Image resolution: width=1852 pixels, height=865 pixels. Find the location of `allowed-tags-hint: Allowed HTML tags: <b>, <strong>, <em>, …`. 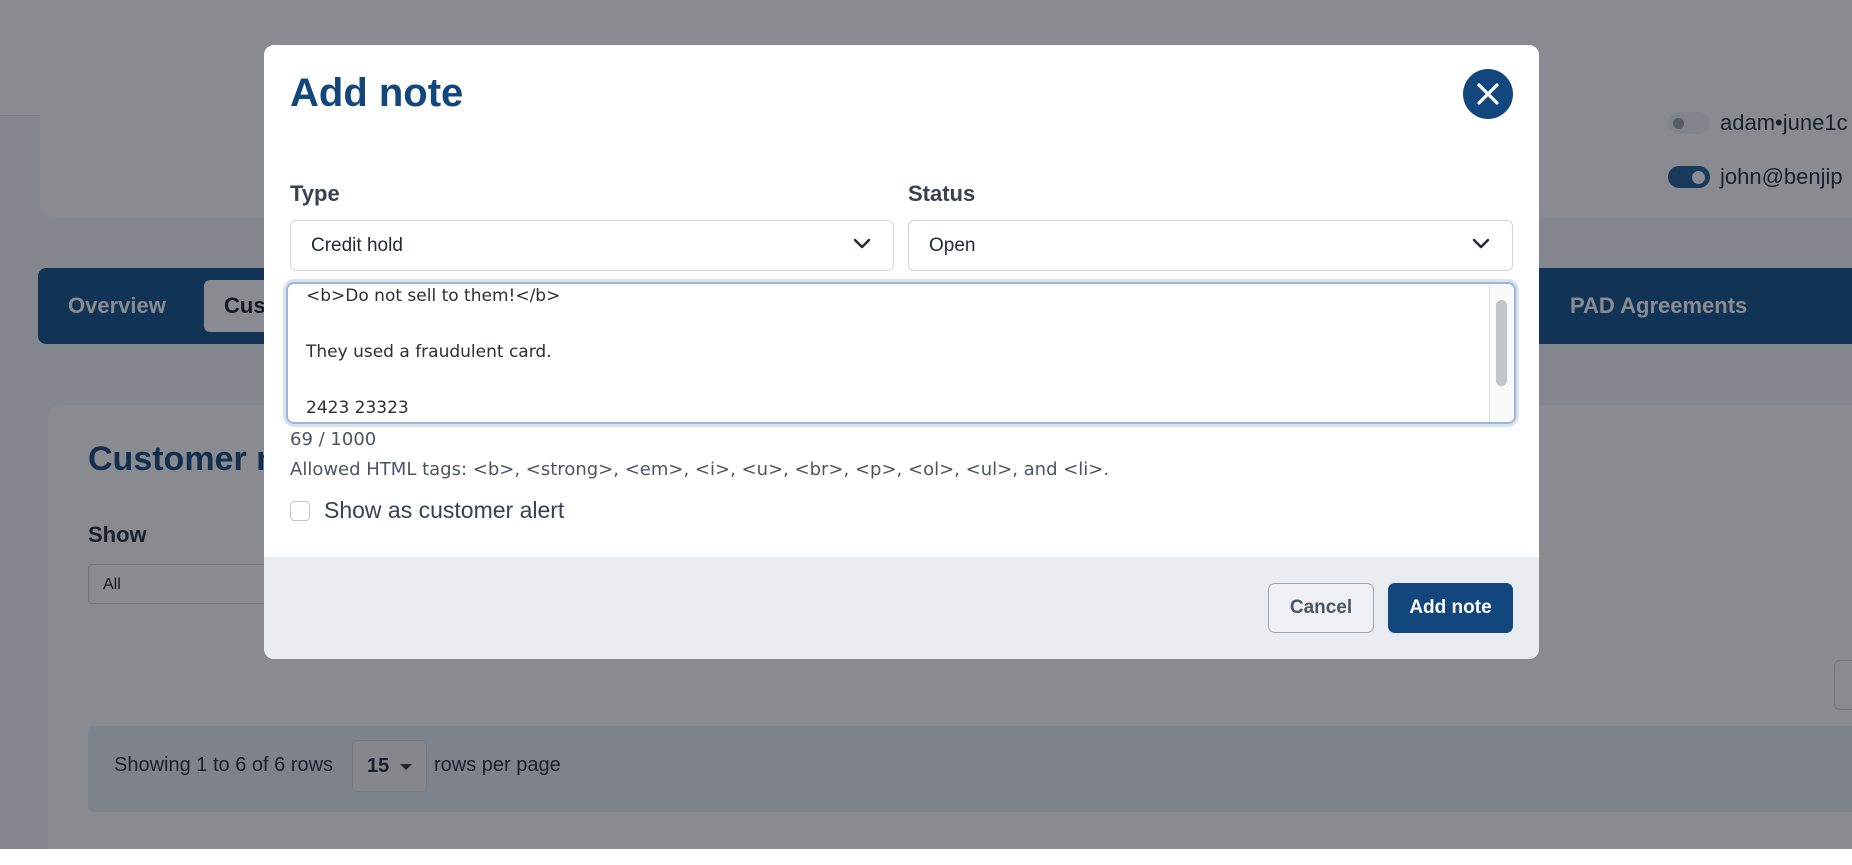

allowed-tags-hint: Allowed HTML tags: <b>, <strong>, <em>, … is located at coordinates (700, 469).